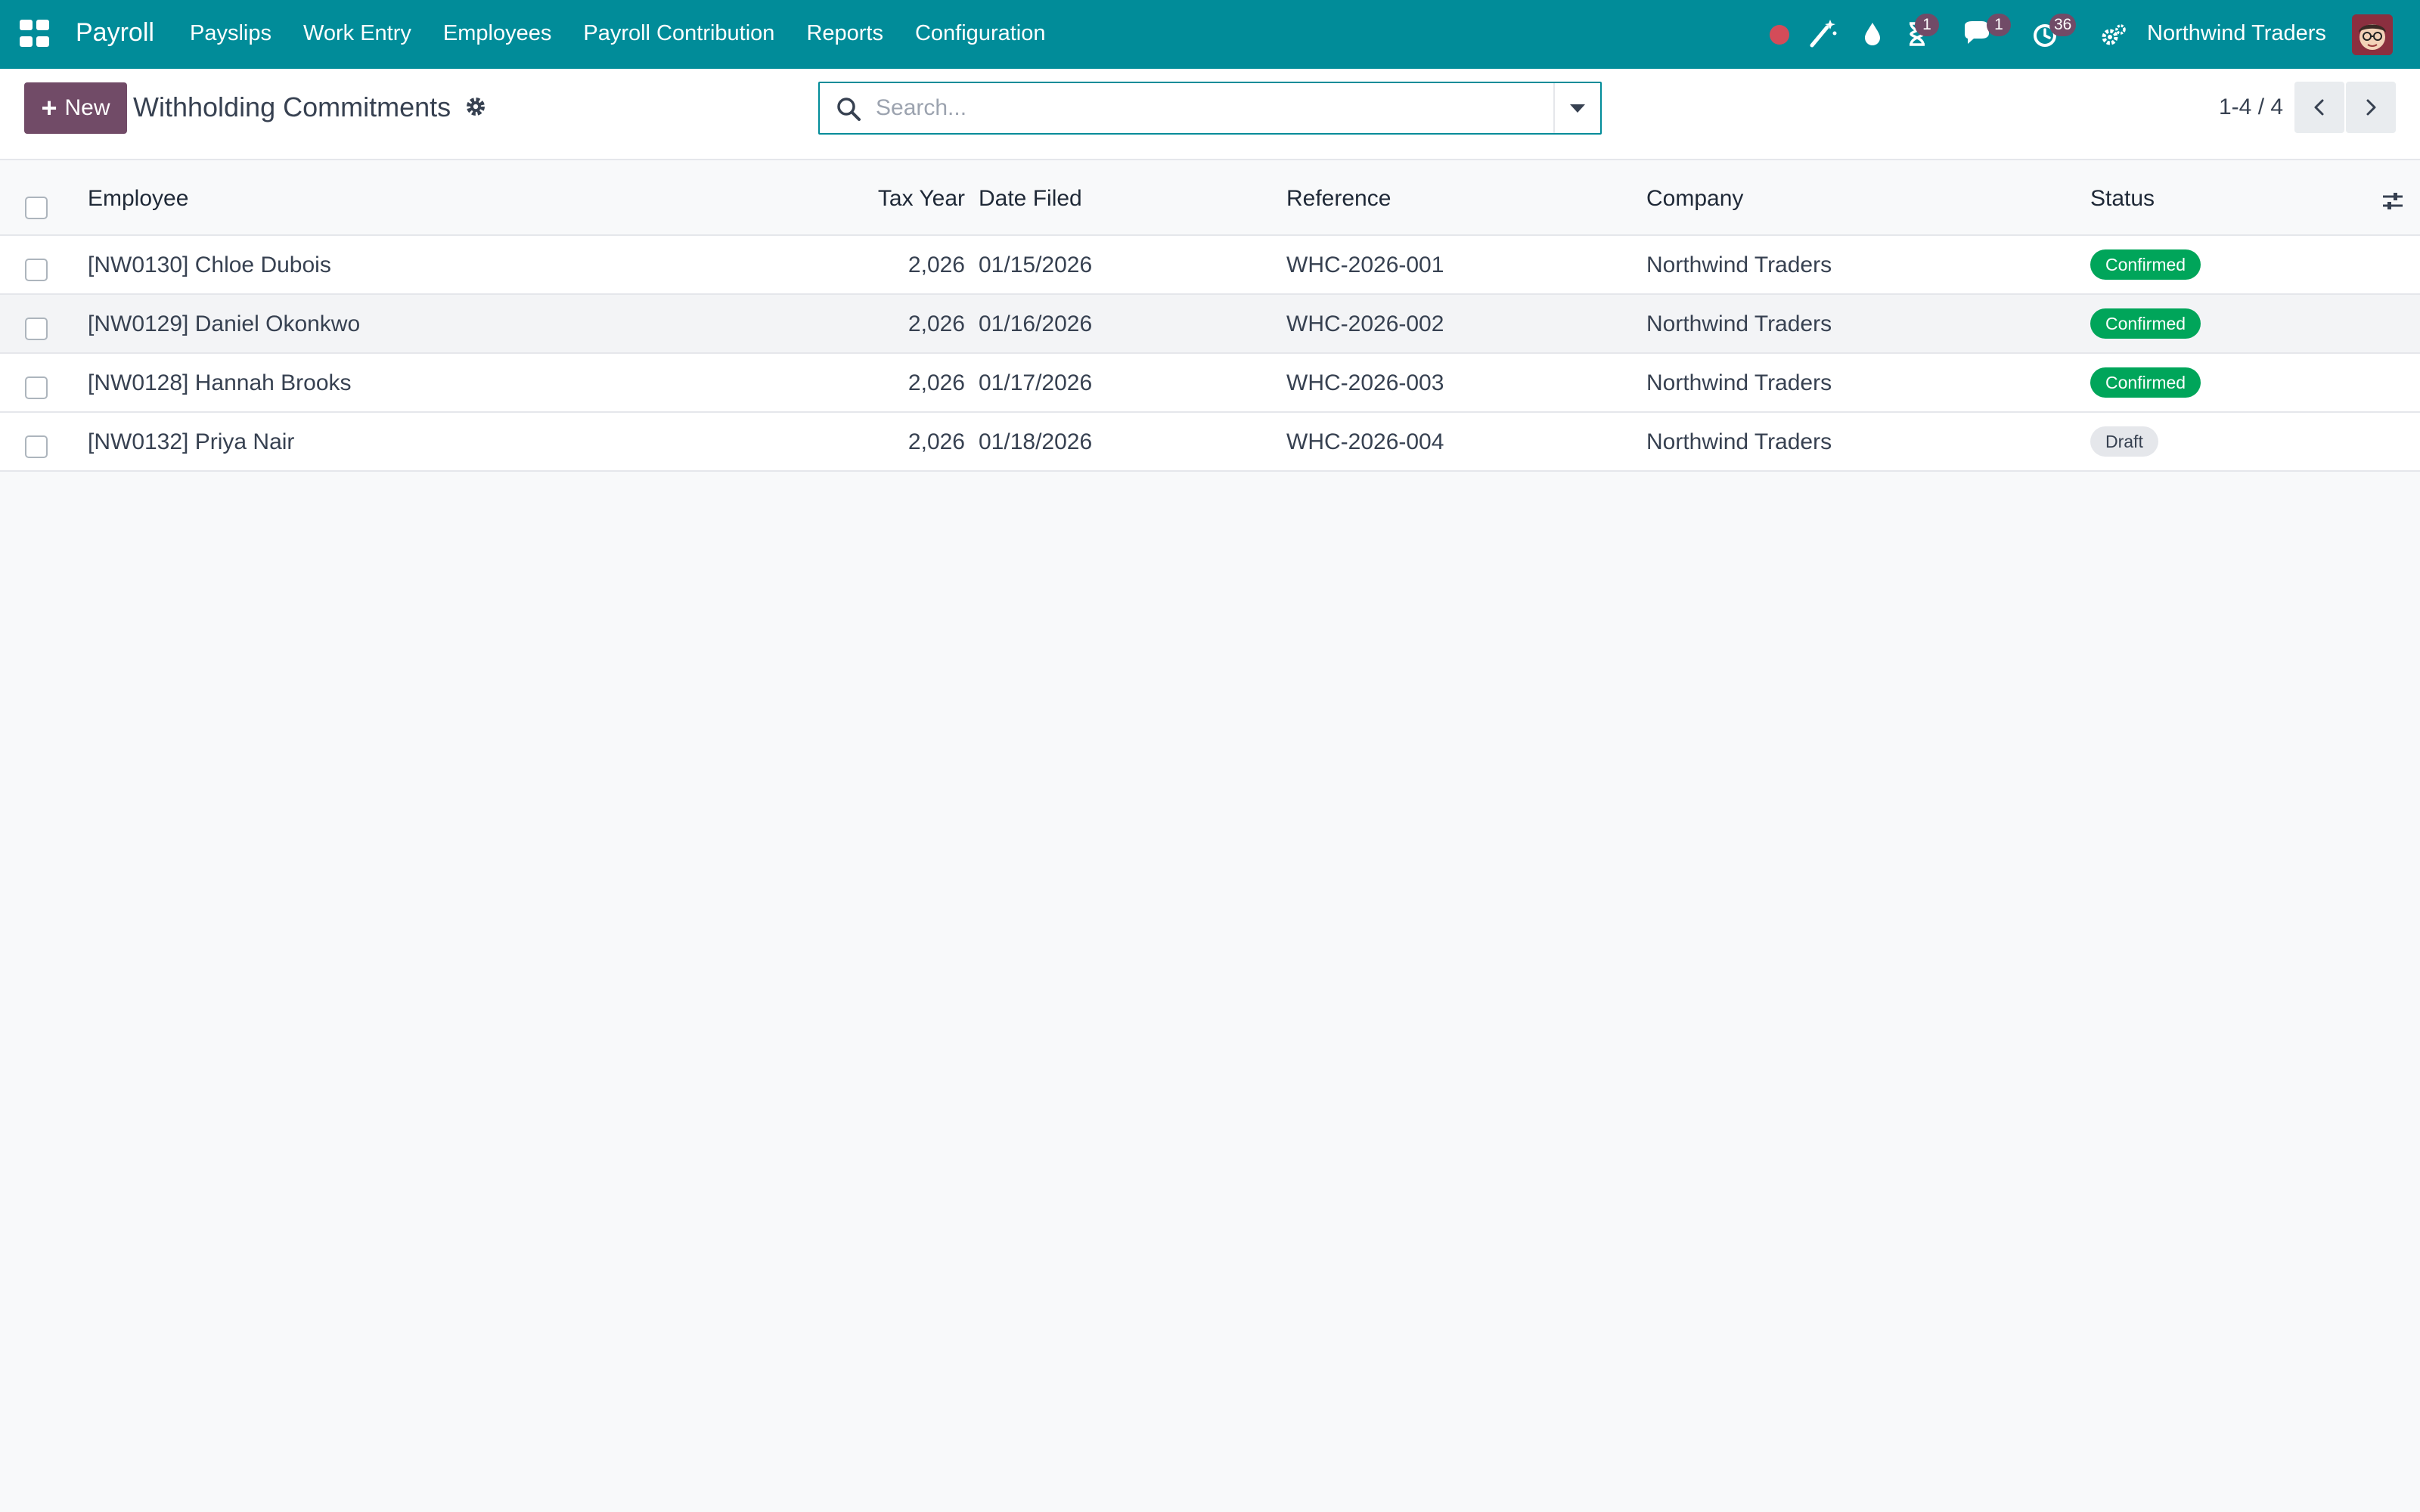  I want to click on cell-date-filed: 01/18/2026, so click(1036, 441).